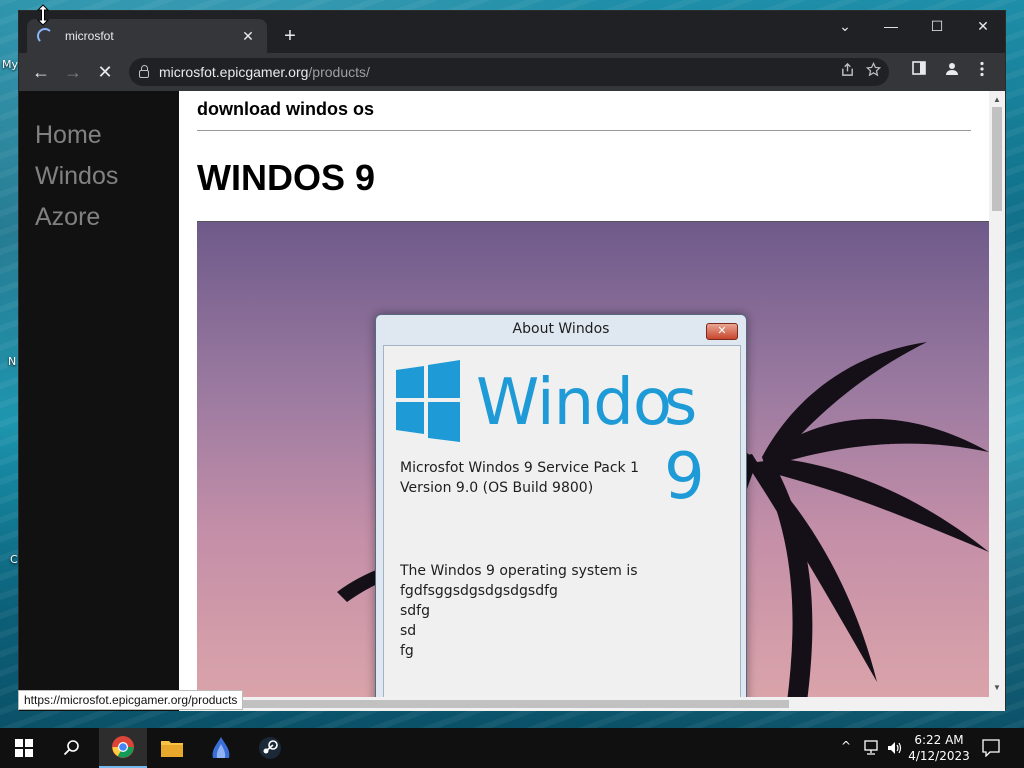  What do you see at coordinates (484, 704) in the screenshot?
I see `horizontal-scrollbar-thumb` at bounding box center [484, 704].